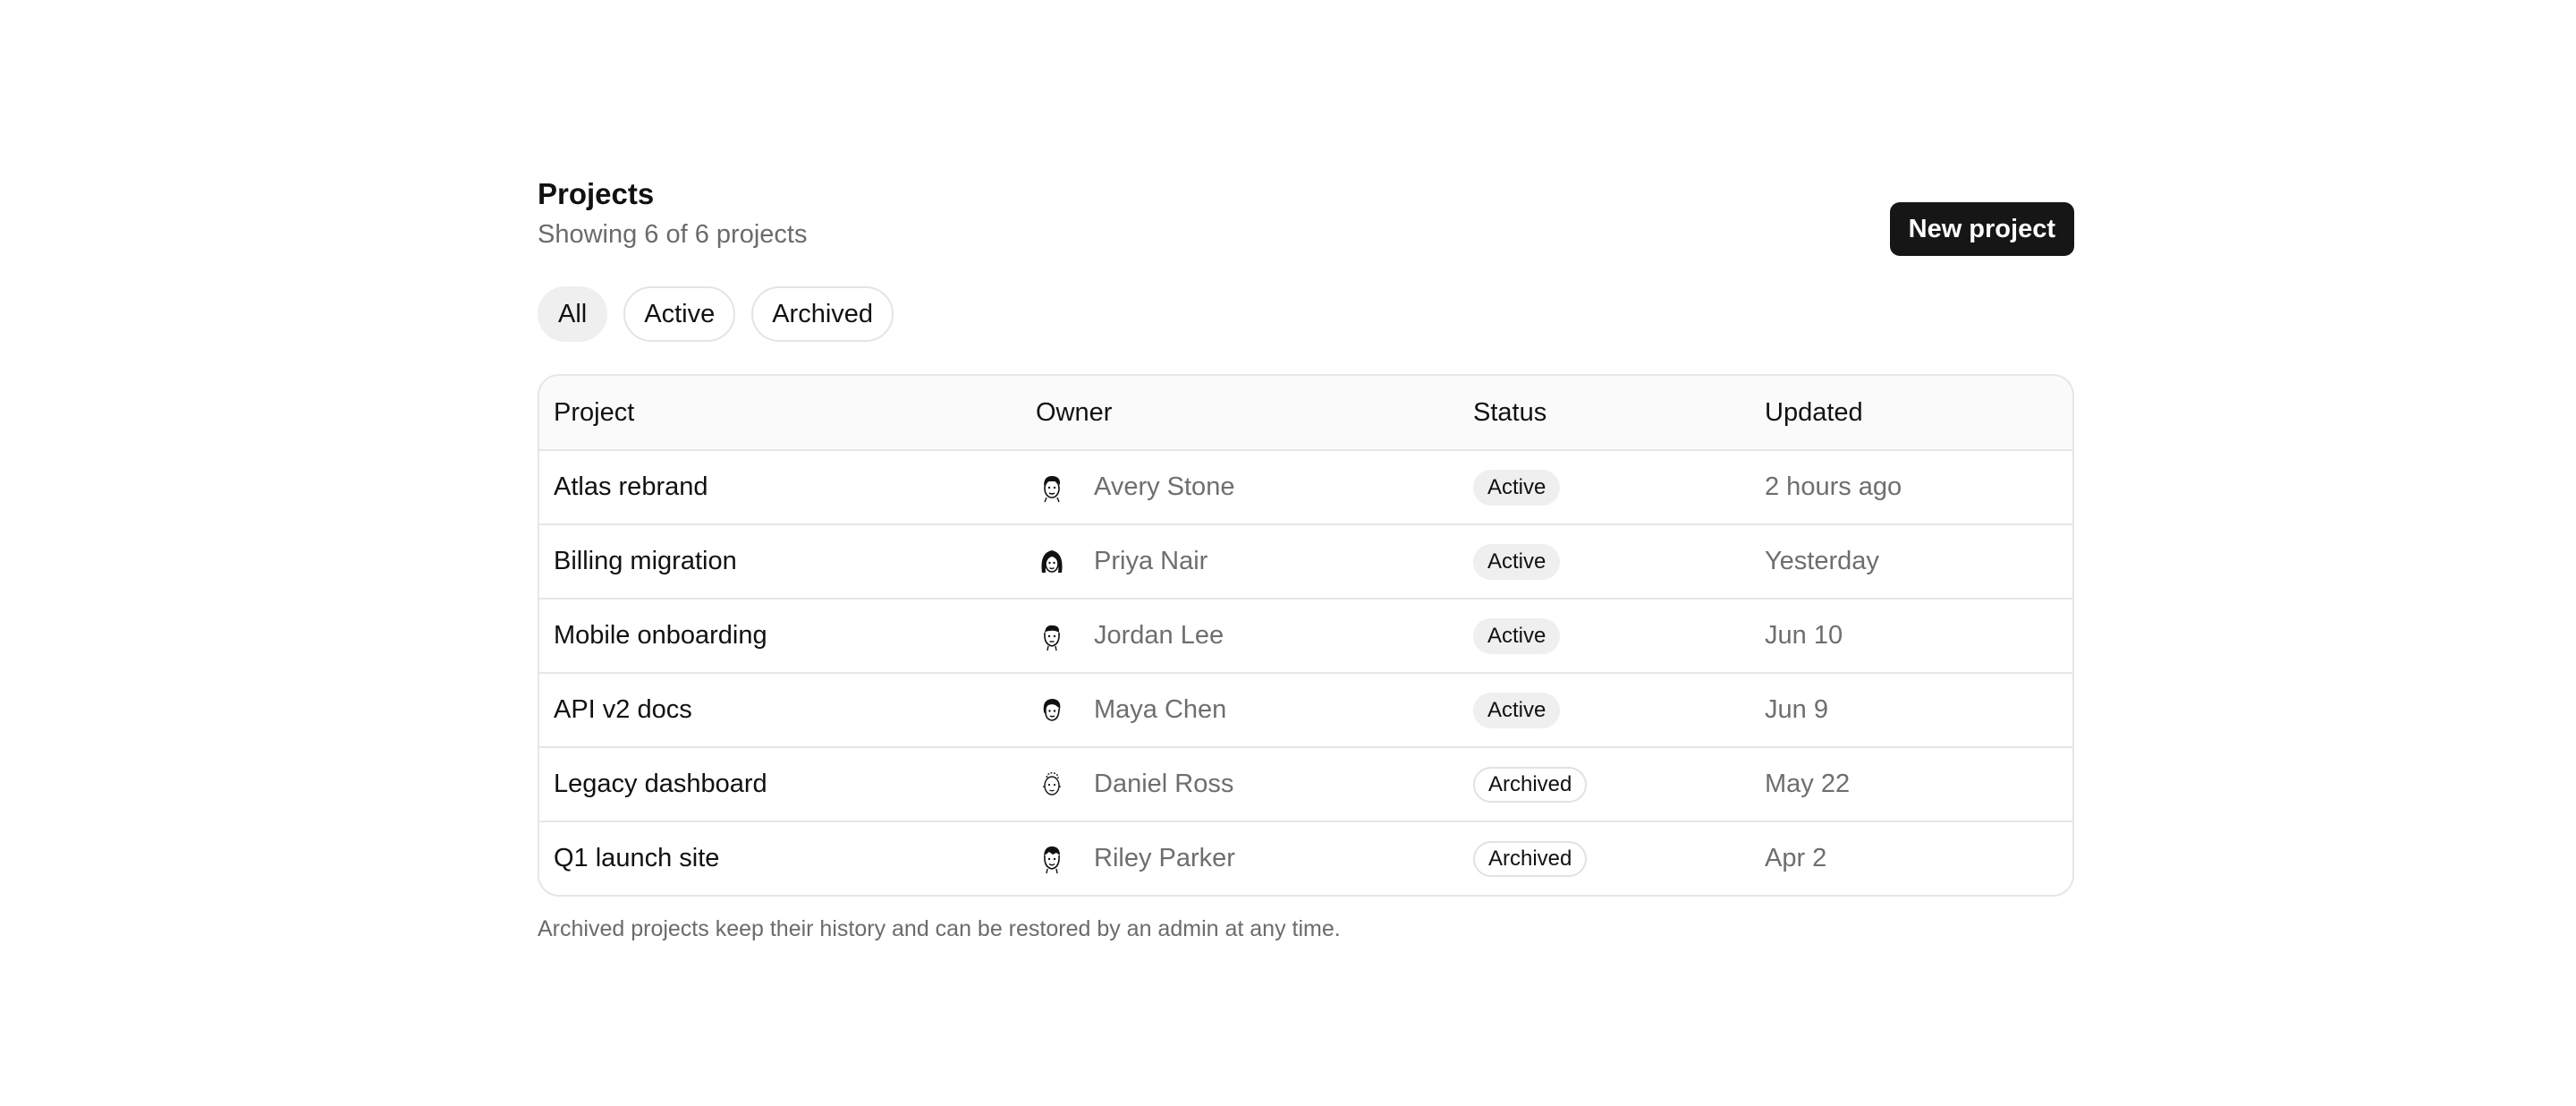  I want to click on owner-cell: Riley Parker, so click(1135, 858).